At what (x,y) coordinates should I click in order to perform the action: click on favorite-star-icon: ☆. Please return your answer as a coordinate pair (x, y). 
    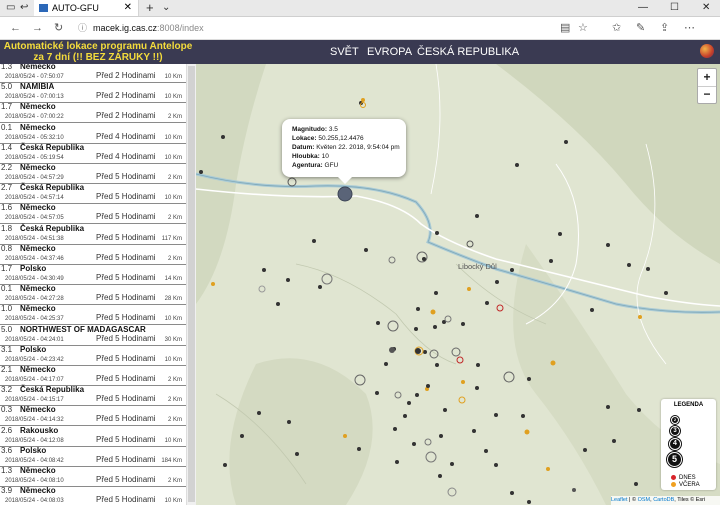
    Looking at the image, I should click on (583, 28).